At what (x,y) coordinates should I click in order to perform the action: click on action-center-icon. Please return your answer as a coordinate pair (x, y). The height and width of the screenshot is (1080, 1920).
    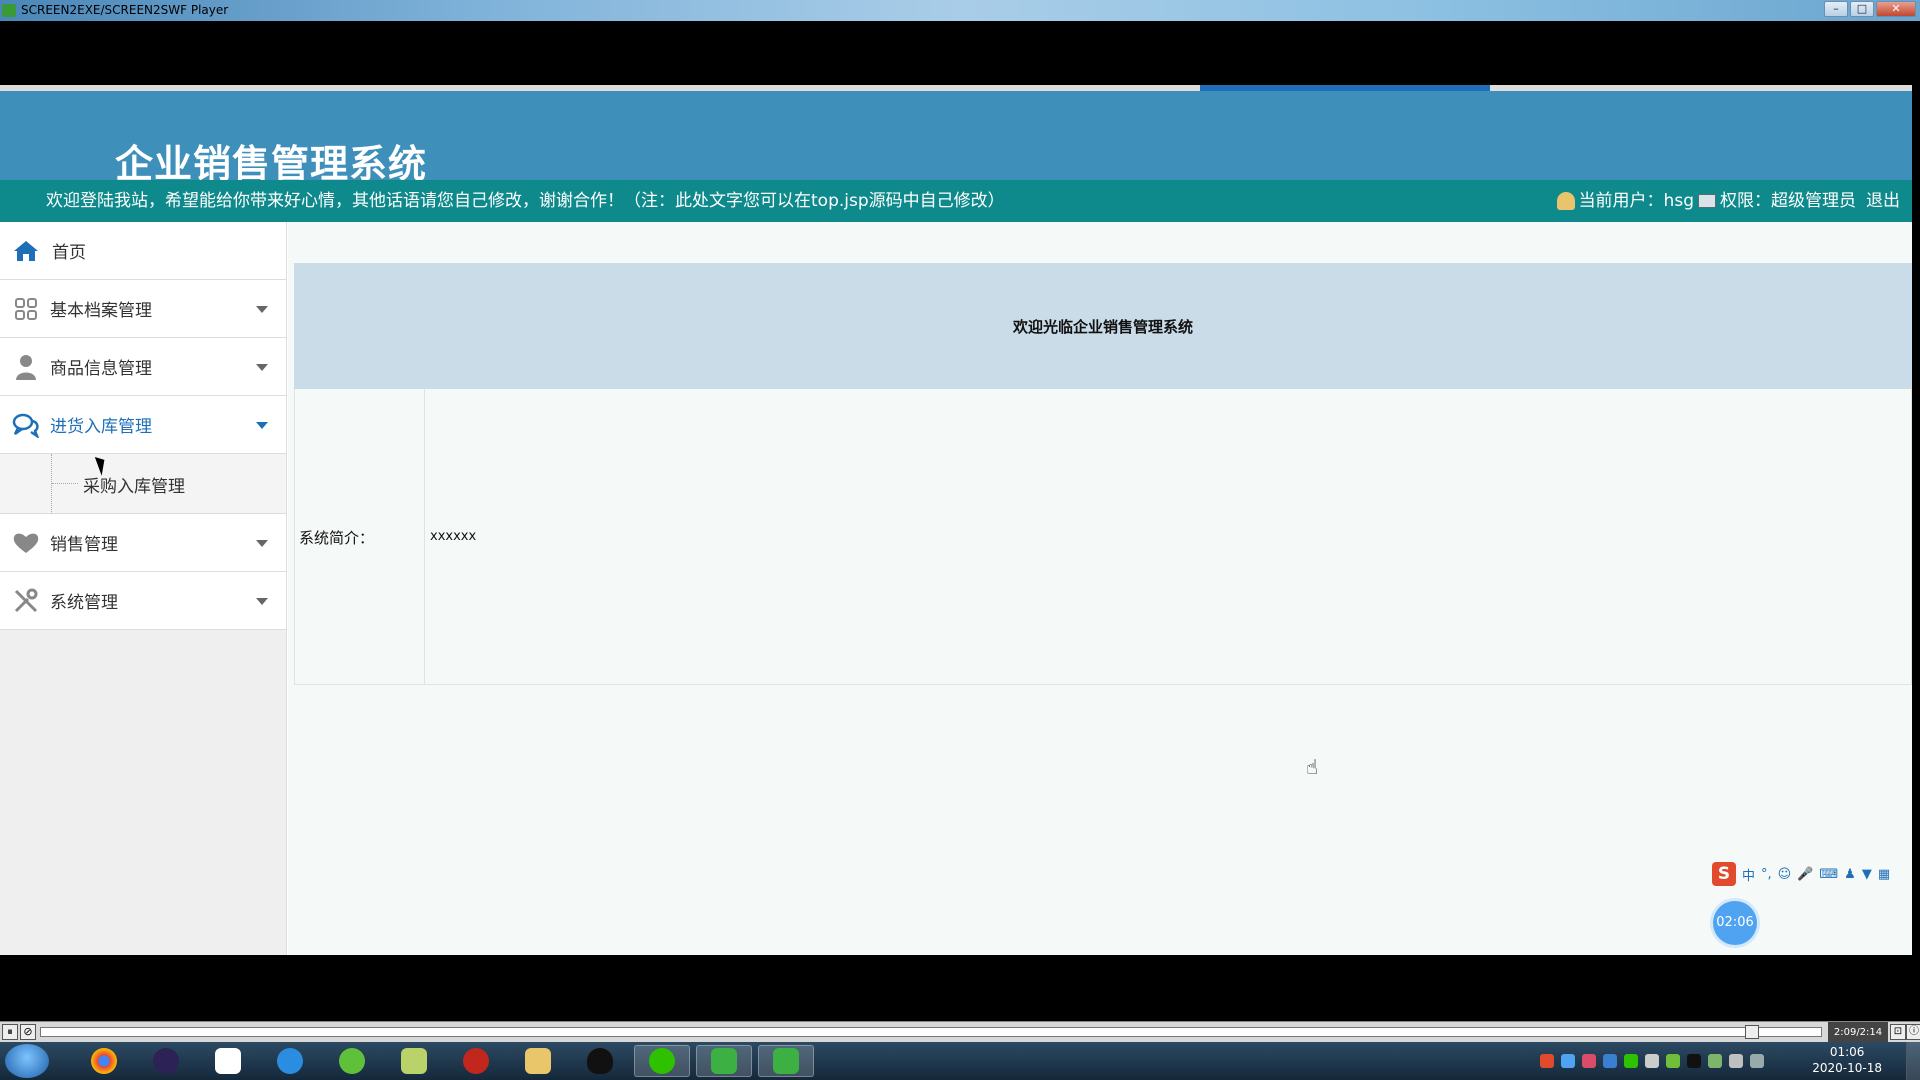
    Looking at the image, I should click on (1757, 1061).